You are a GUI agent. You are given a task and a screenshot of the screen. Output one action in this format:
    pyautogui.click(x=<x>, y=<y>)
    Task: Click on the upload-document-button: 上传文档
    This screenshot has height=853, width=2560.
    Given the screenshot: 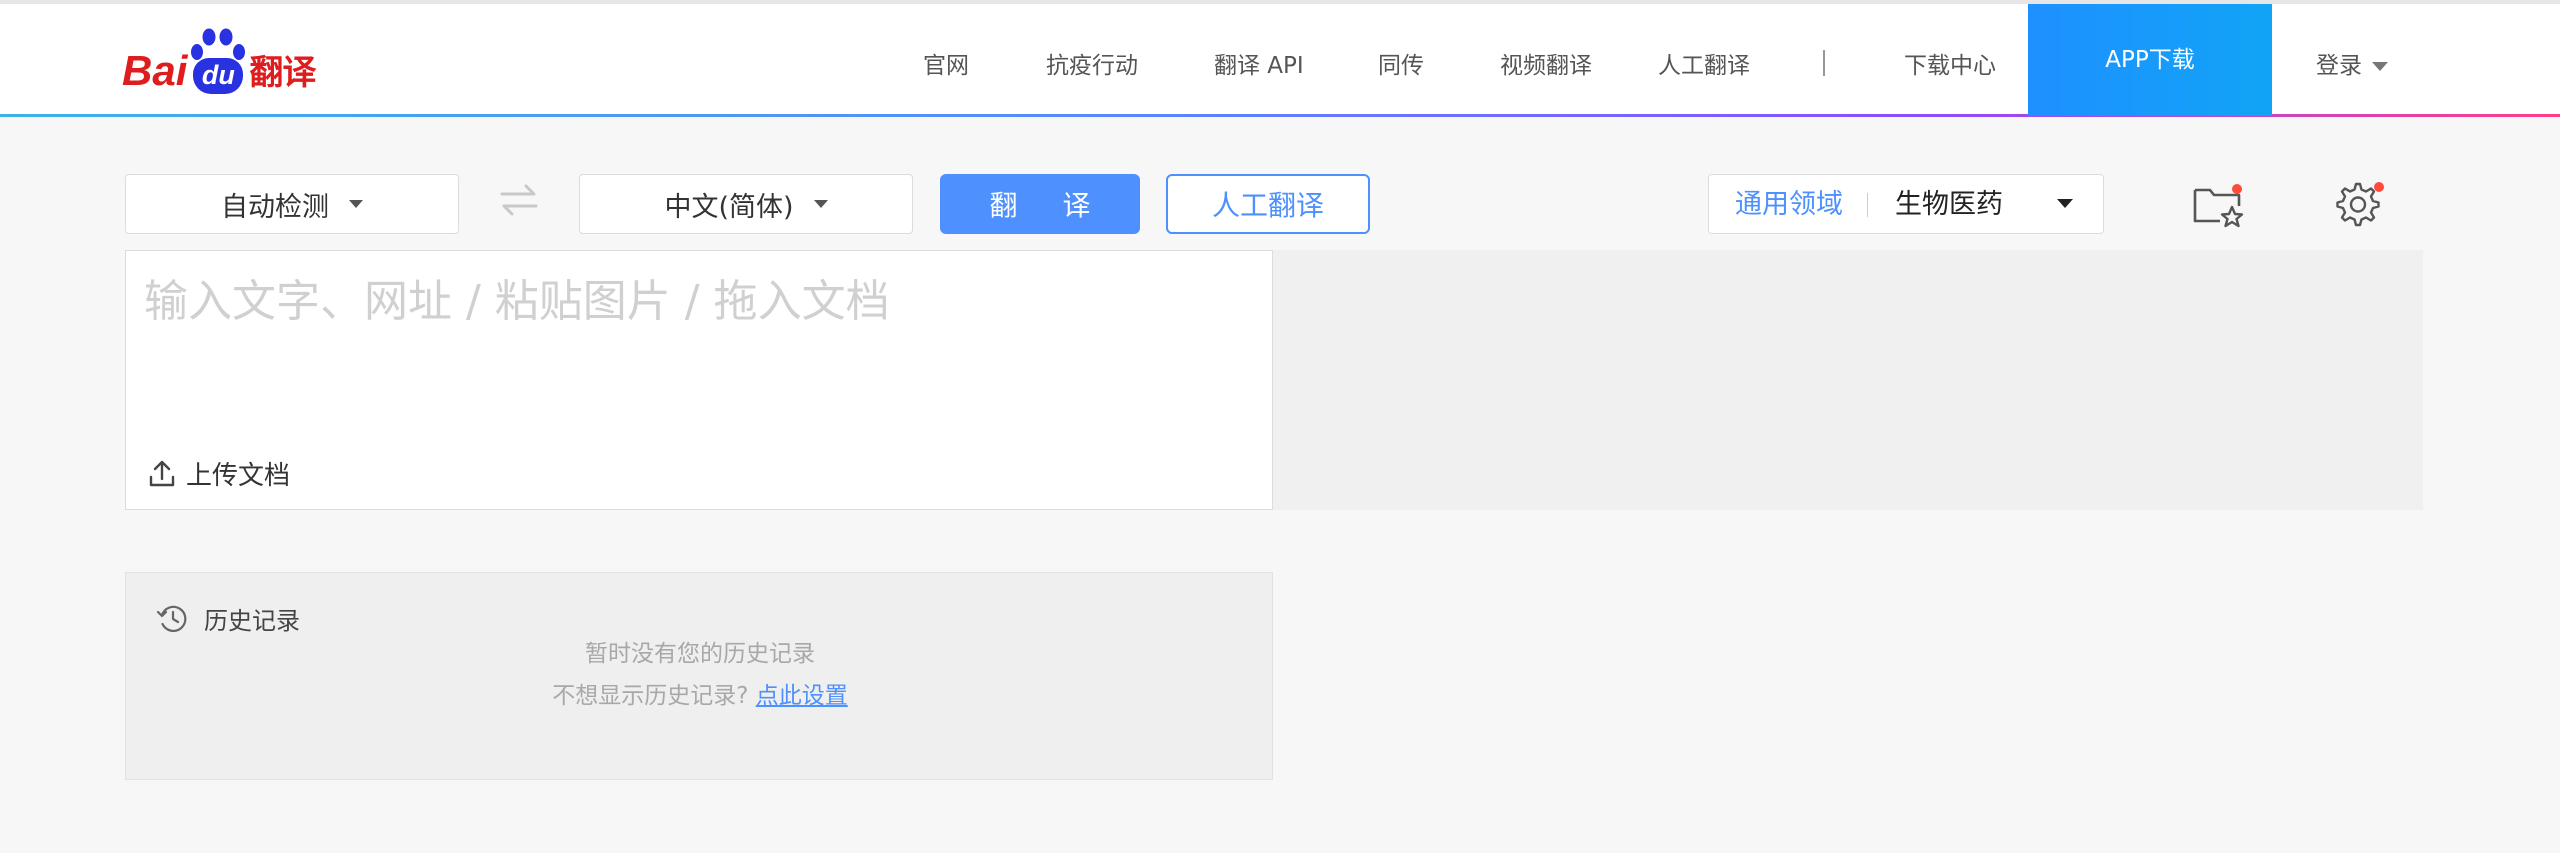 What is the action you would take?
    pyautogui.click(x=219, y=473)
    